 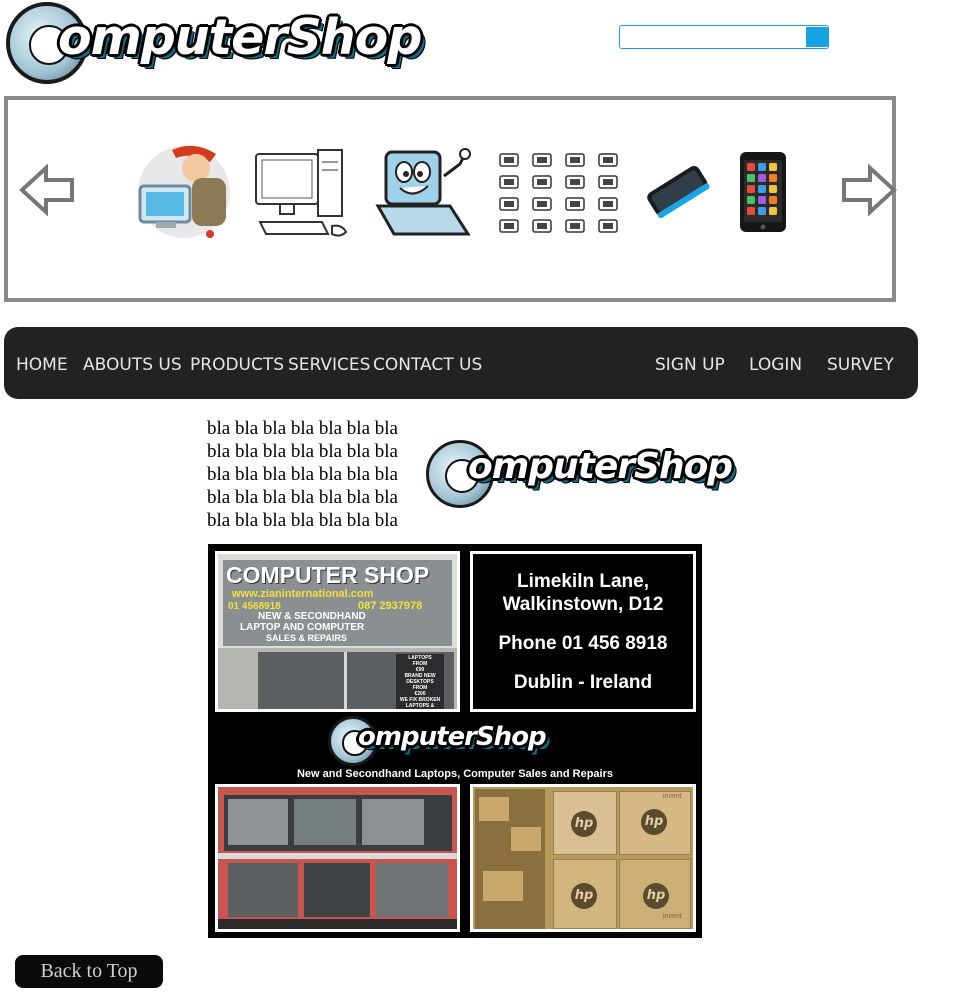 I want to click on nav-survey: SURVEY, so click(x=860, y=365).